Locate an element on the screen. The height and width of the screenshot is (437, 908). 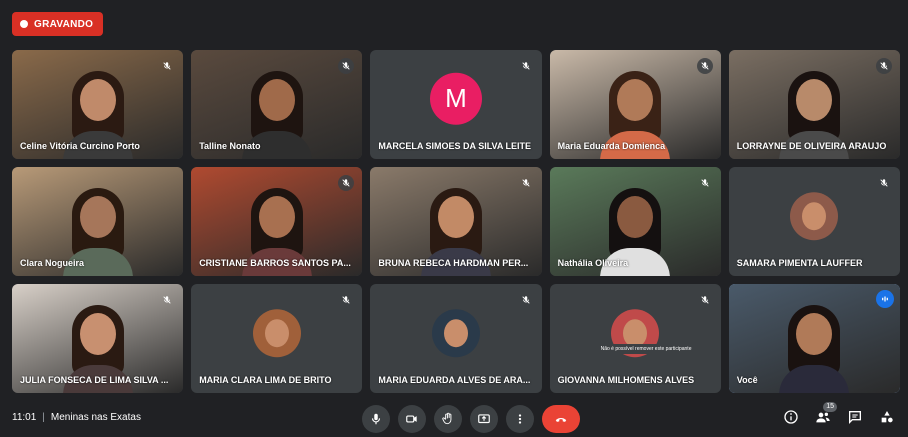
microphone-icon is located at coordinates (376, 419).